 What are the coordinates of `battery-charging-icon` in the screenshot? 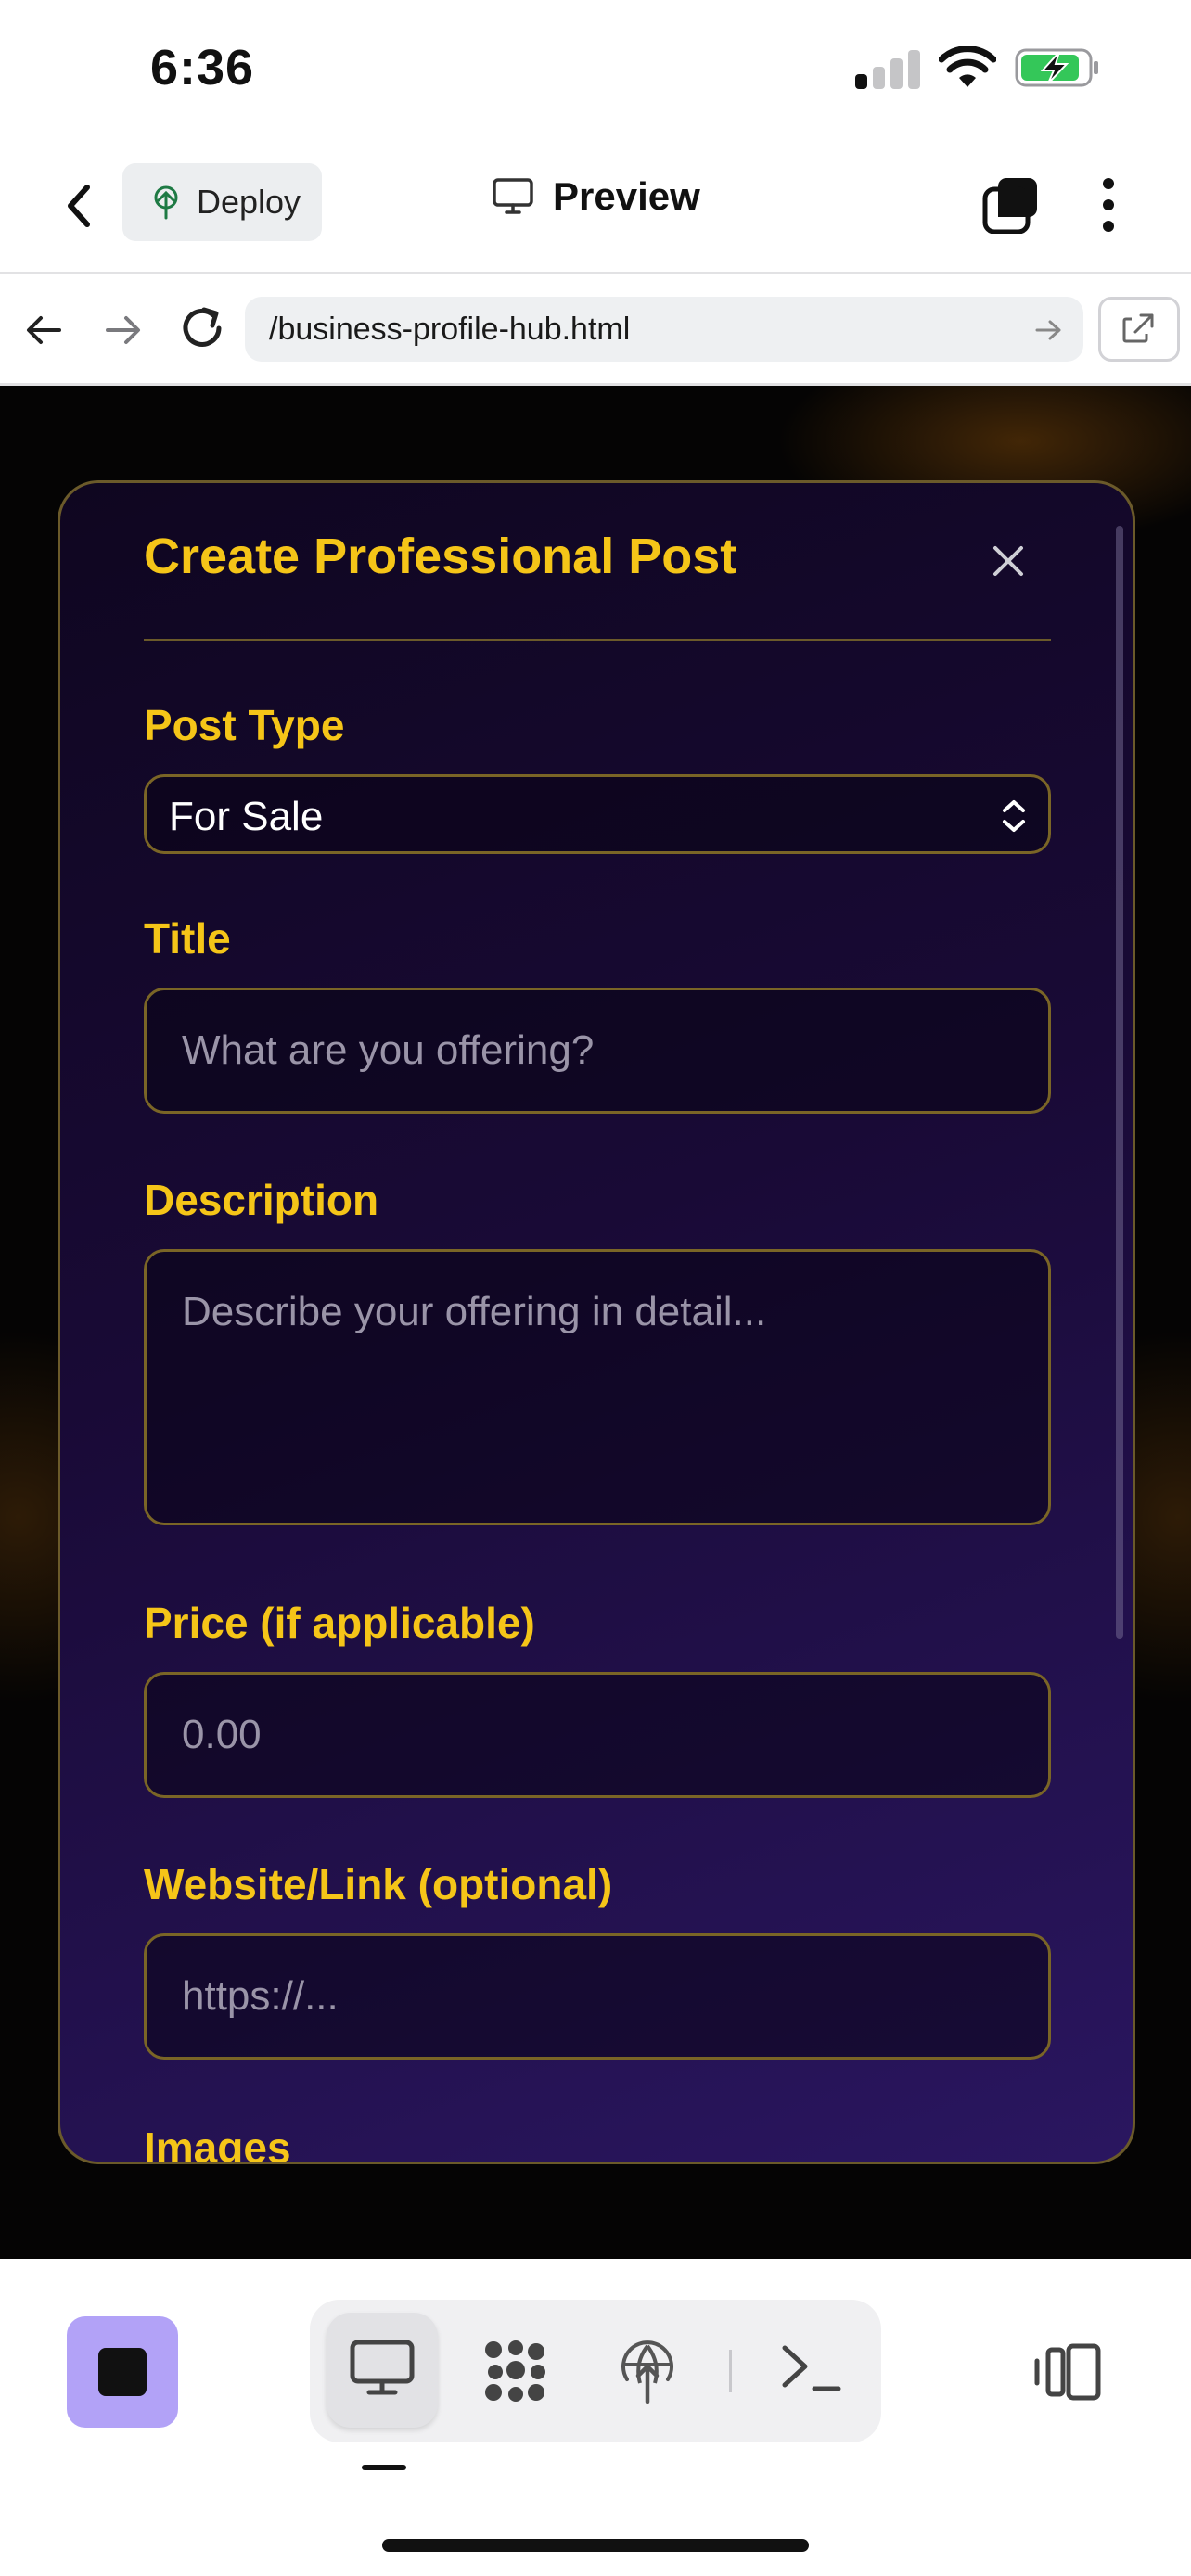 It's located at (1056, 67).